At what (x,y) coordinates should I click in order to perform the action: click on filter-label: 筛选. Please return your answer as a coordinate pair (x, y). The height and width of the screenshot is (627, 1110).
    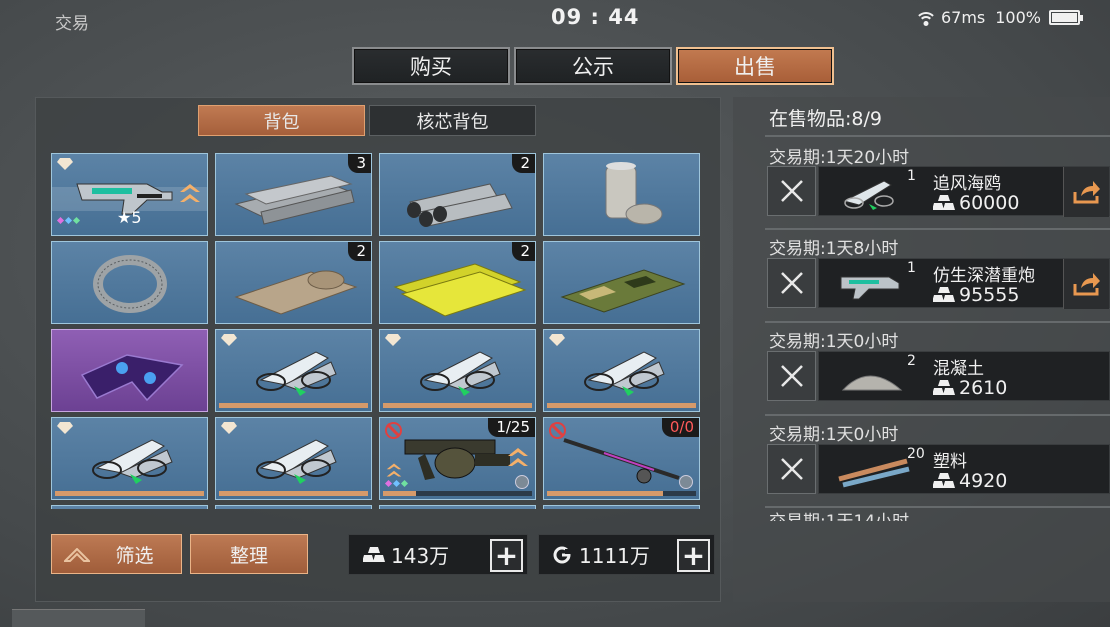
    Looking at the image, I should click on (134, 555).